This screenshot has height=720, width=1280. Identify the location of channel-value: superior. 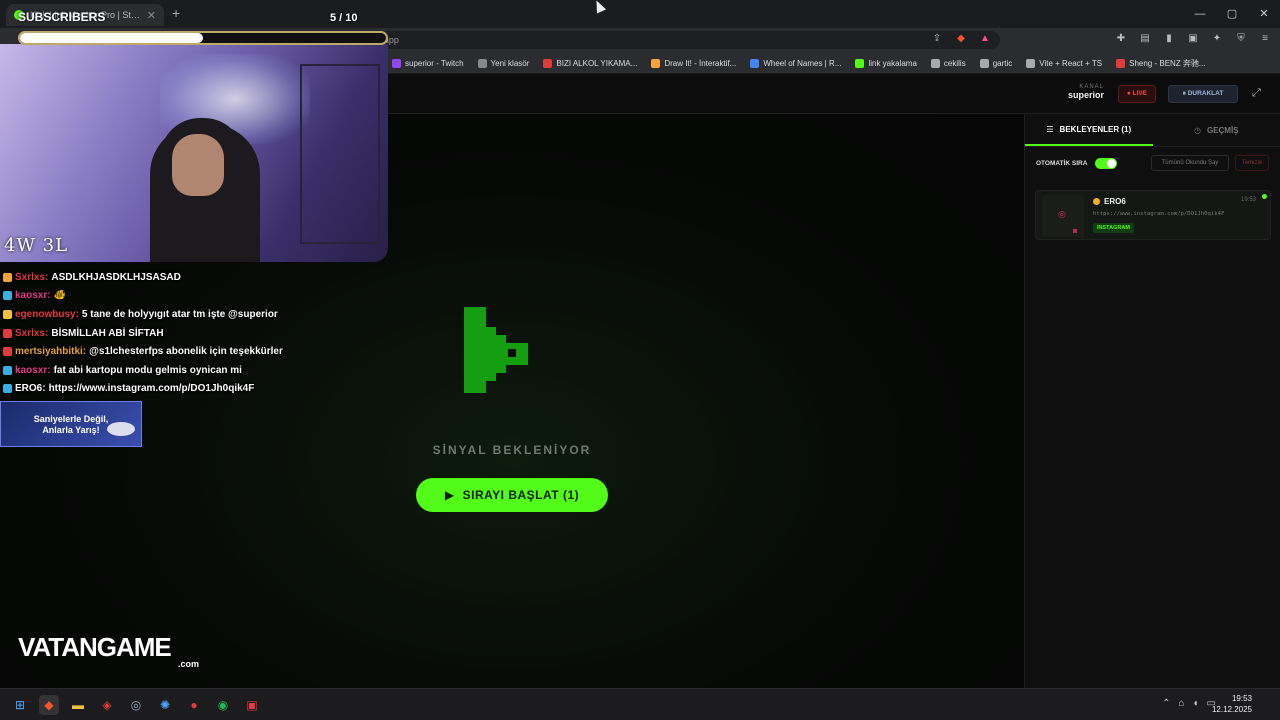
(1085, 95).